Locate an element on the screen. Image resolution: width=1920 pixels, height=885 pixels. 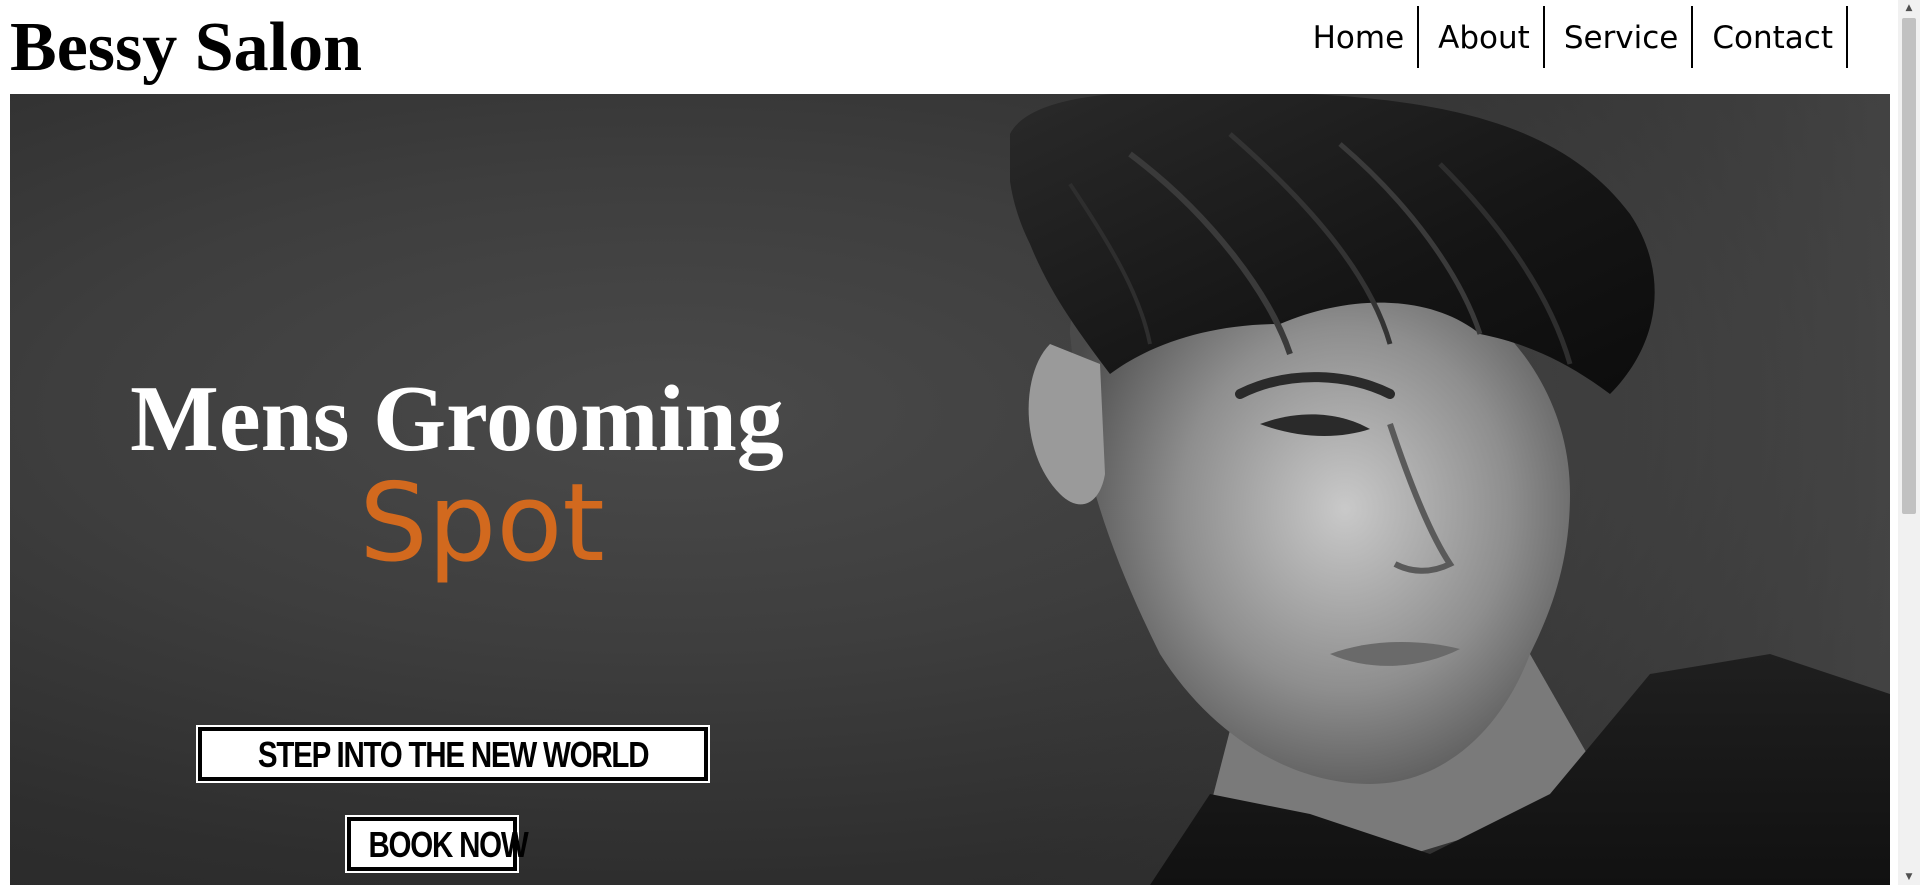
nav-contact-link: Contact is located at coordinates (1770, 37).